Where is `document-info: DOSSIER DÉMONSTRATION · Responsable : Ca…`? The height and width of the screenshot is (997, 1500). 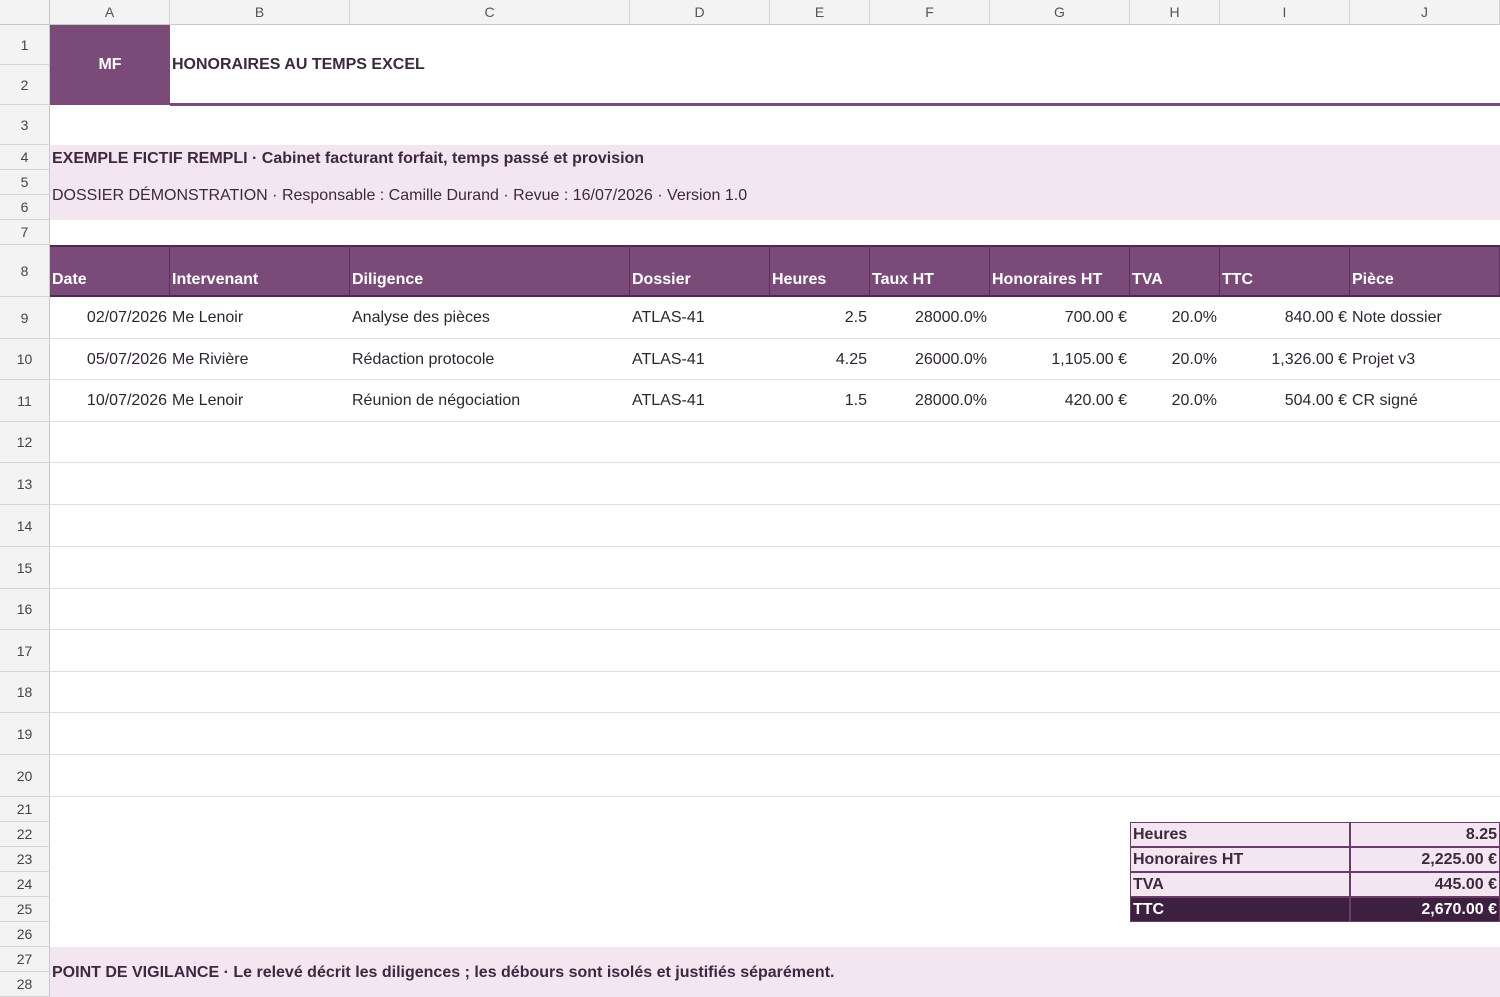 document-info: DOSSIER DÉMONSTRATION · Responsable : Ca… is located at coordinates (400, 195).